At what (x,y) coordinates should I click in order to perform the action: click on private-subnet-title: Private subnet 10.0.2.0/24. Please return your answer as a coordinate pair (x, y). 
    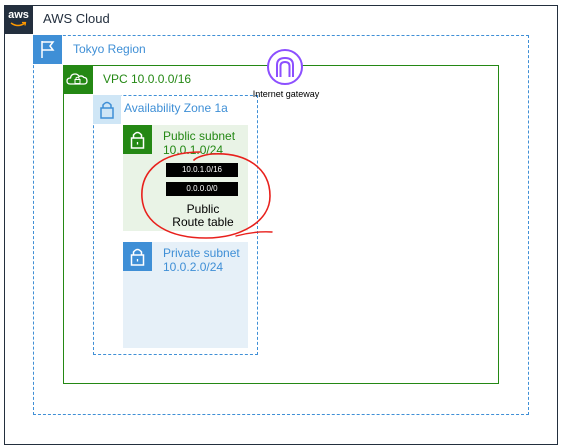
    Looking at the image, I should click on (201, 260).